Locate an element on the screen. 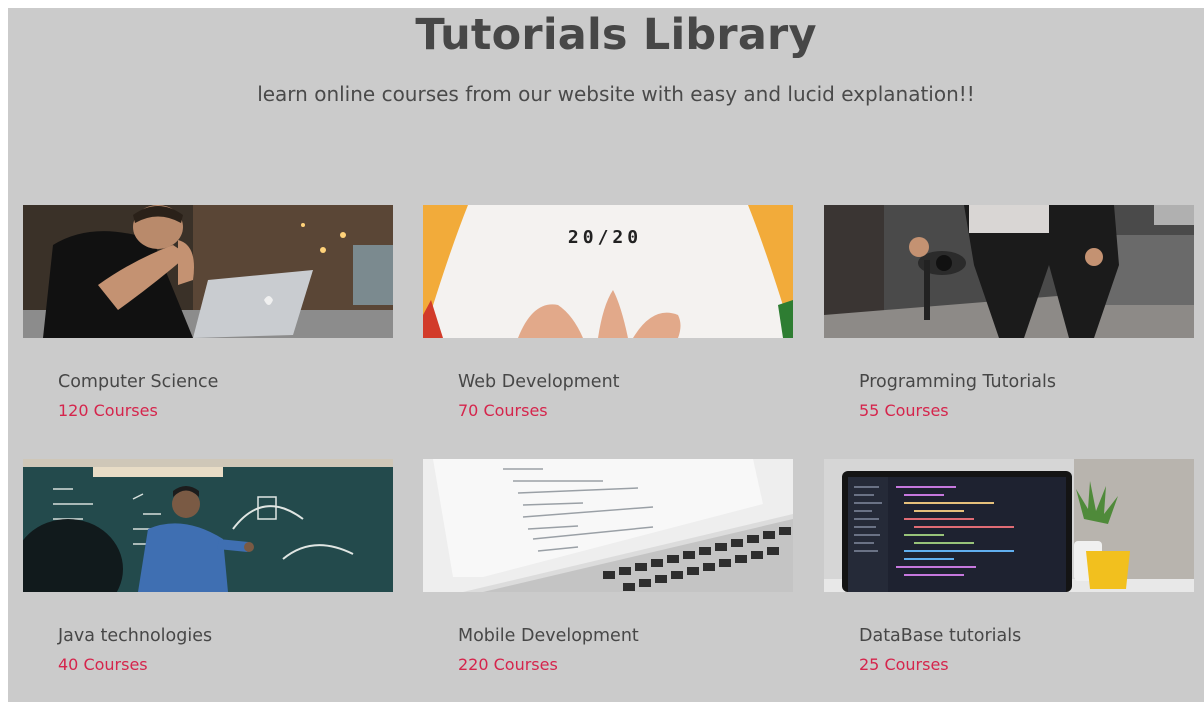 Image resolution: width=1204 pixels, height=702 pixels. laptop-dark-code-photo is located at coordinates (1009, 525).